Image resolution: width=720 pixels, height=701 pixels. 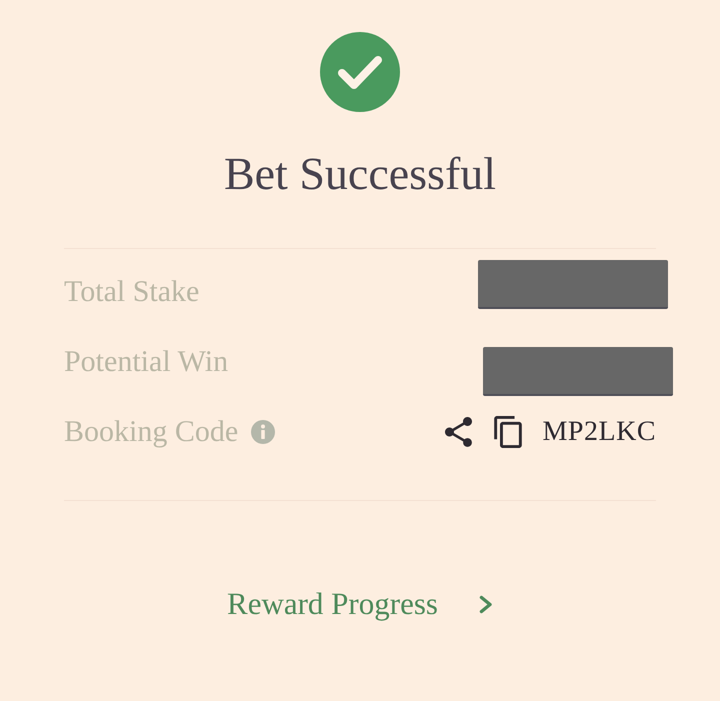 What do you see at coordinates (485, 604) in the screenshot?
I see `chevron-right-icon` at bounding box center [485, 604].